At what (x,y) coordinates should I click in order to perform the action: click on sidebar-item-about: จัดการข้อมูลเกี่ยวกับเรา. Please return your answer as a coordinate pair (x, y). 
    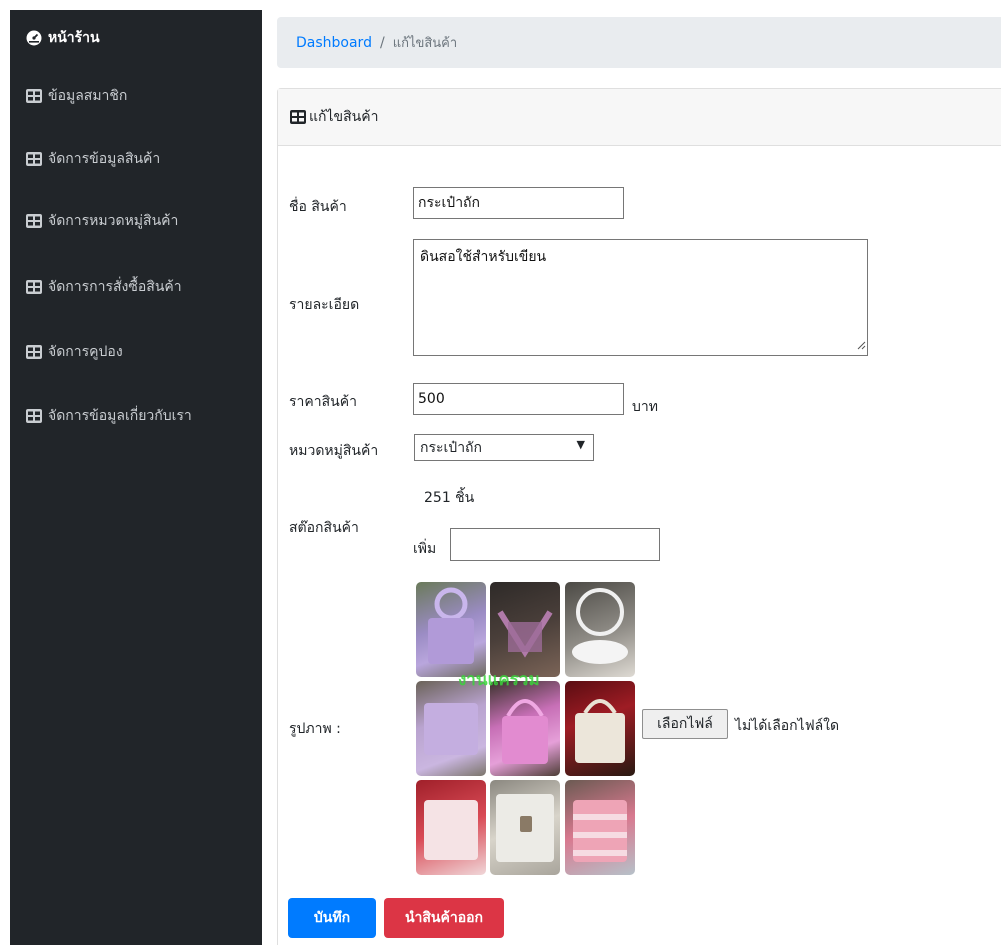
    Looking at the image, I should click on (136, 416).